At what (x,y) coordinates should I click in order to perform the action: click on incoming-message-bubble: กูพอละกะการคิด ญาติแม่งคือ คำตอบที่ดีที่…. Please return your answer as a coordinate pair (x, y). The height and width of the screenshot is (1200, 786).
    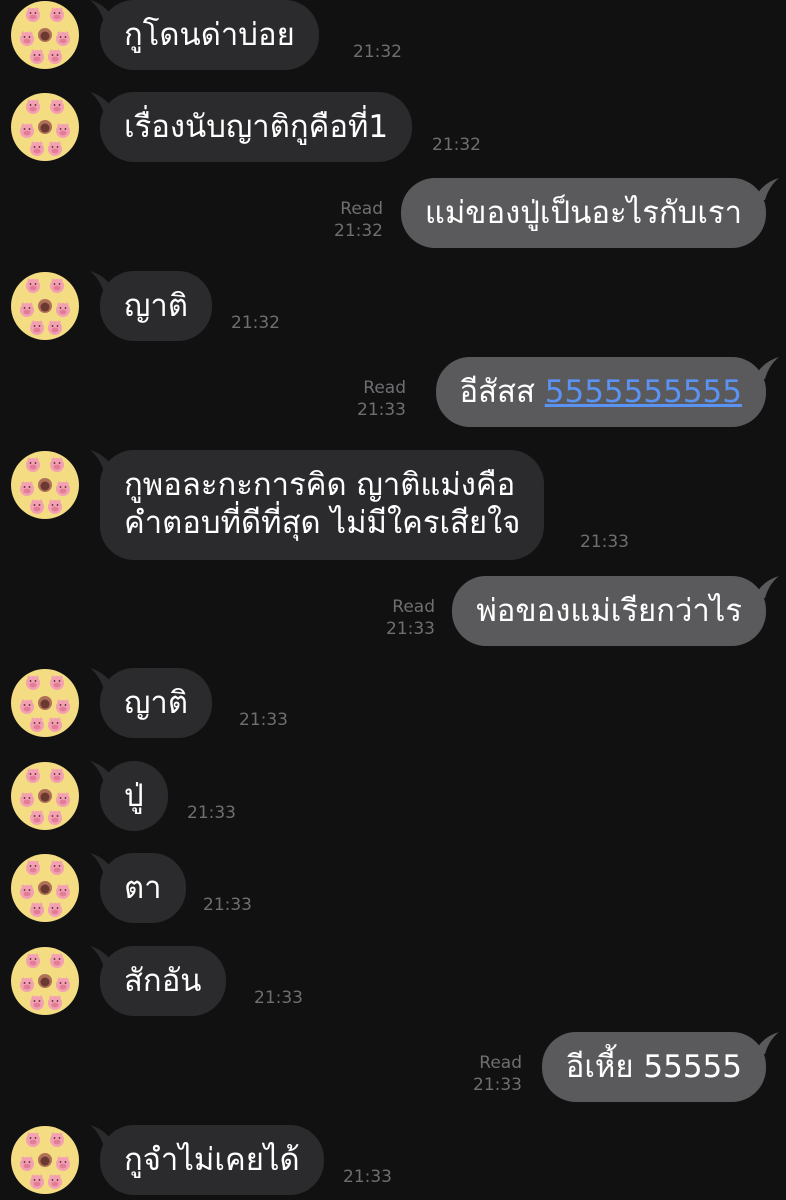
    Looking at the image, I should click on (322, 505).